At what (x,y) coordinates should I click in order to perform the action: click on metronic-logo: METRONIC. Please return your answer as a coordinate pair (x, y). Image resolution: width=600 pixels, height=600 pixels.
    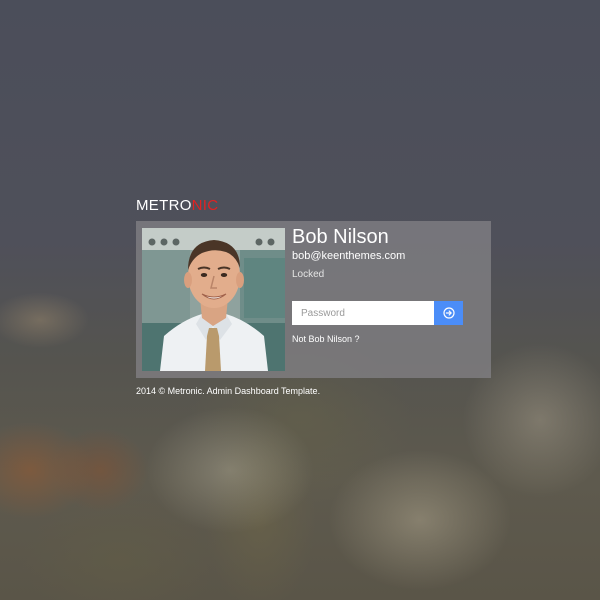
    Looking at the image, I should click on (177, 205).